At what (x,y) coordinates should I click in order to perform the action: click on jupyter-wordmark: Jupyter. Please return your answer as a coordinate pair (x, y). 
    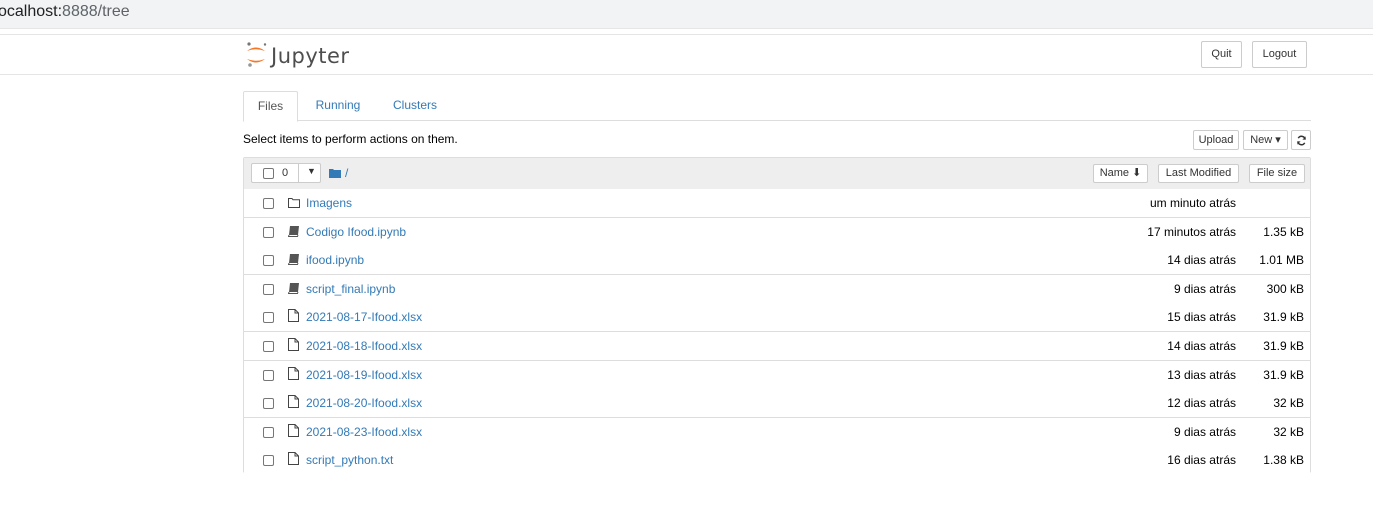
    Looking at the image, I should click on (310, 56).